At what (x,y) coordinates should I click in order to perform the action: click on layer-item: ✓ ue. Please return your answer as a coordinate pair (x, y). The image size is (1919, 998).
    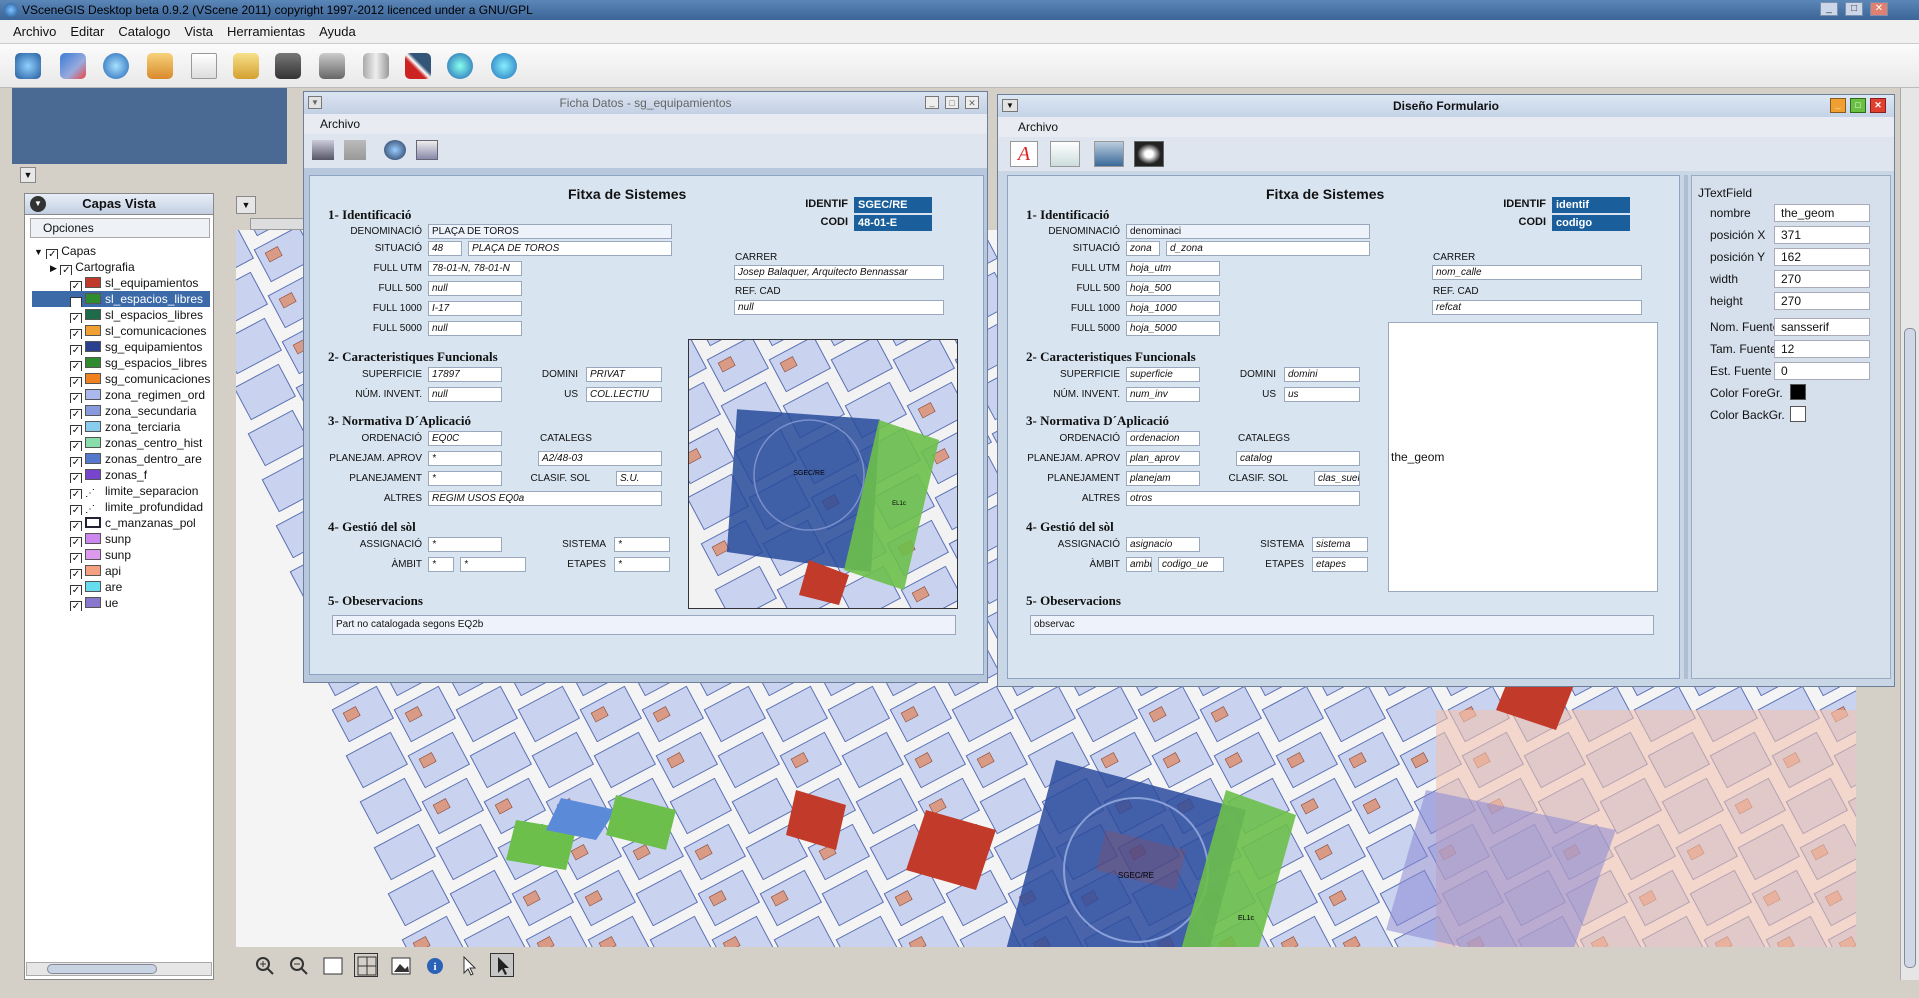
    Looking at the image, I should click on (140, 603).